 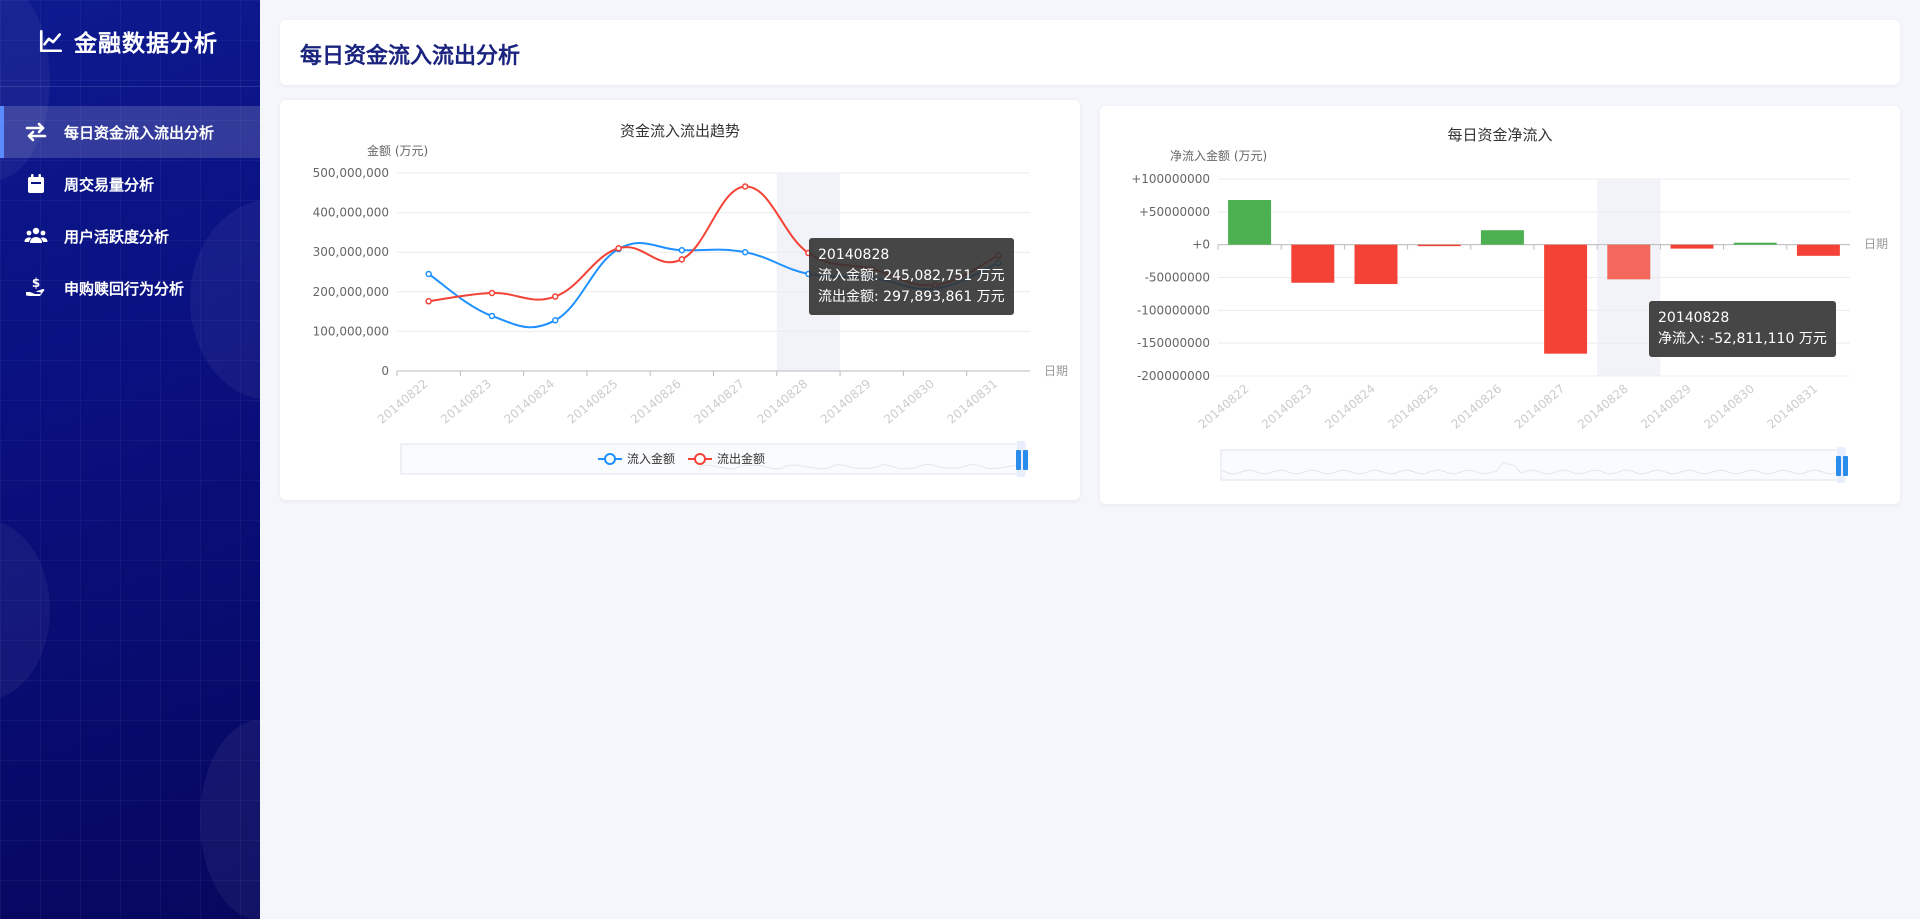 I want to click on y-tick-label: 500,000,000, so click(x=351, y=173).